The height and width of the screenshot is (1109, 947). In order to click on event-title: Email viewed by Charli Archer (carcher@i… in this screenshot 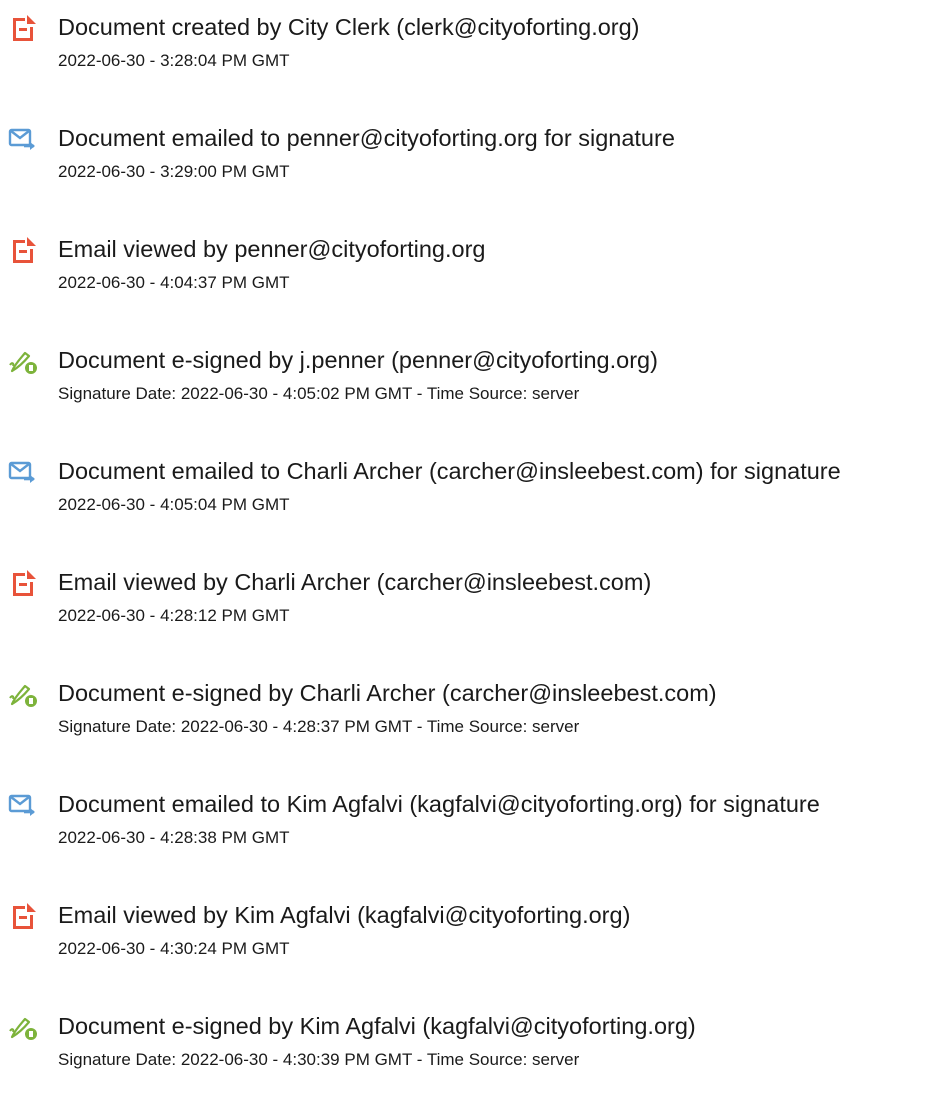, I will do `click(355, 582)`.